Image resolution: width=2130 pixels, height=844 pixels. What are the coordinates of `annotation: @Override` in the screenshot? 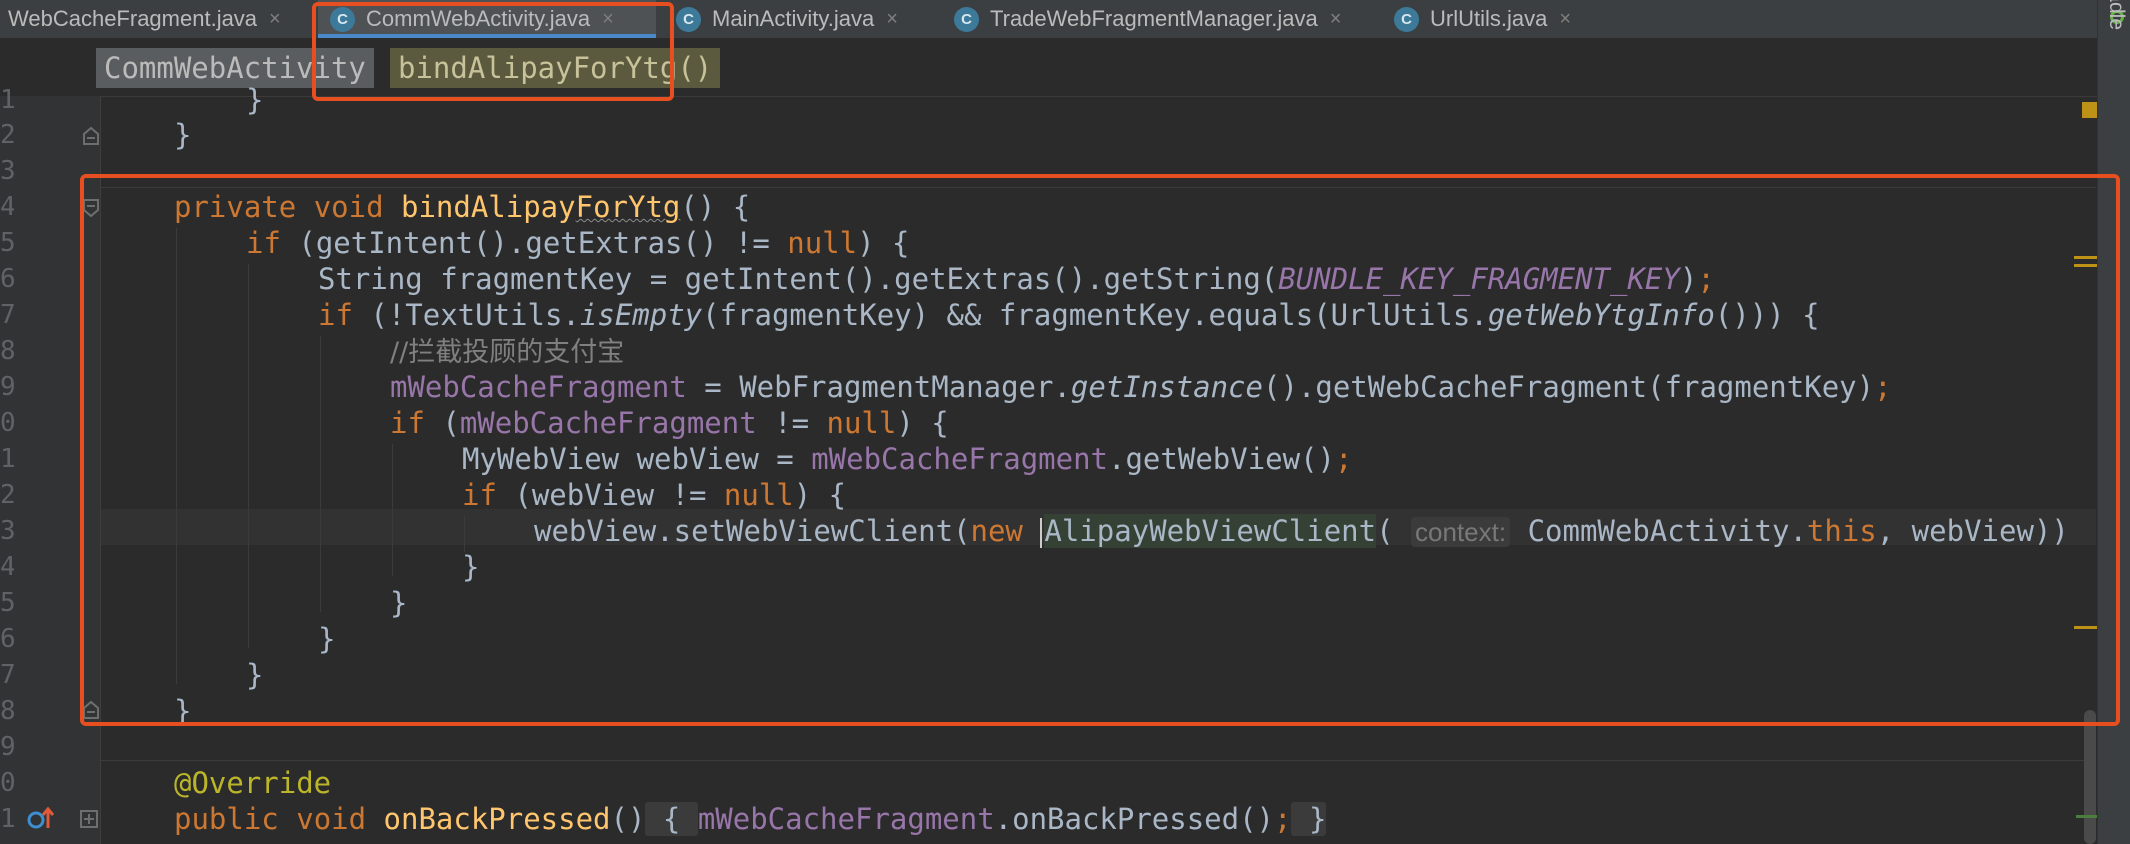 It's located at (253, 783).